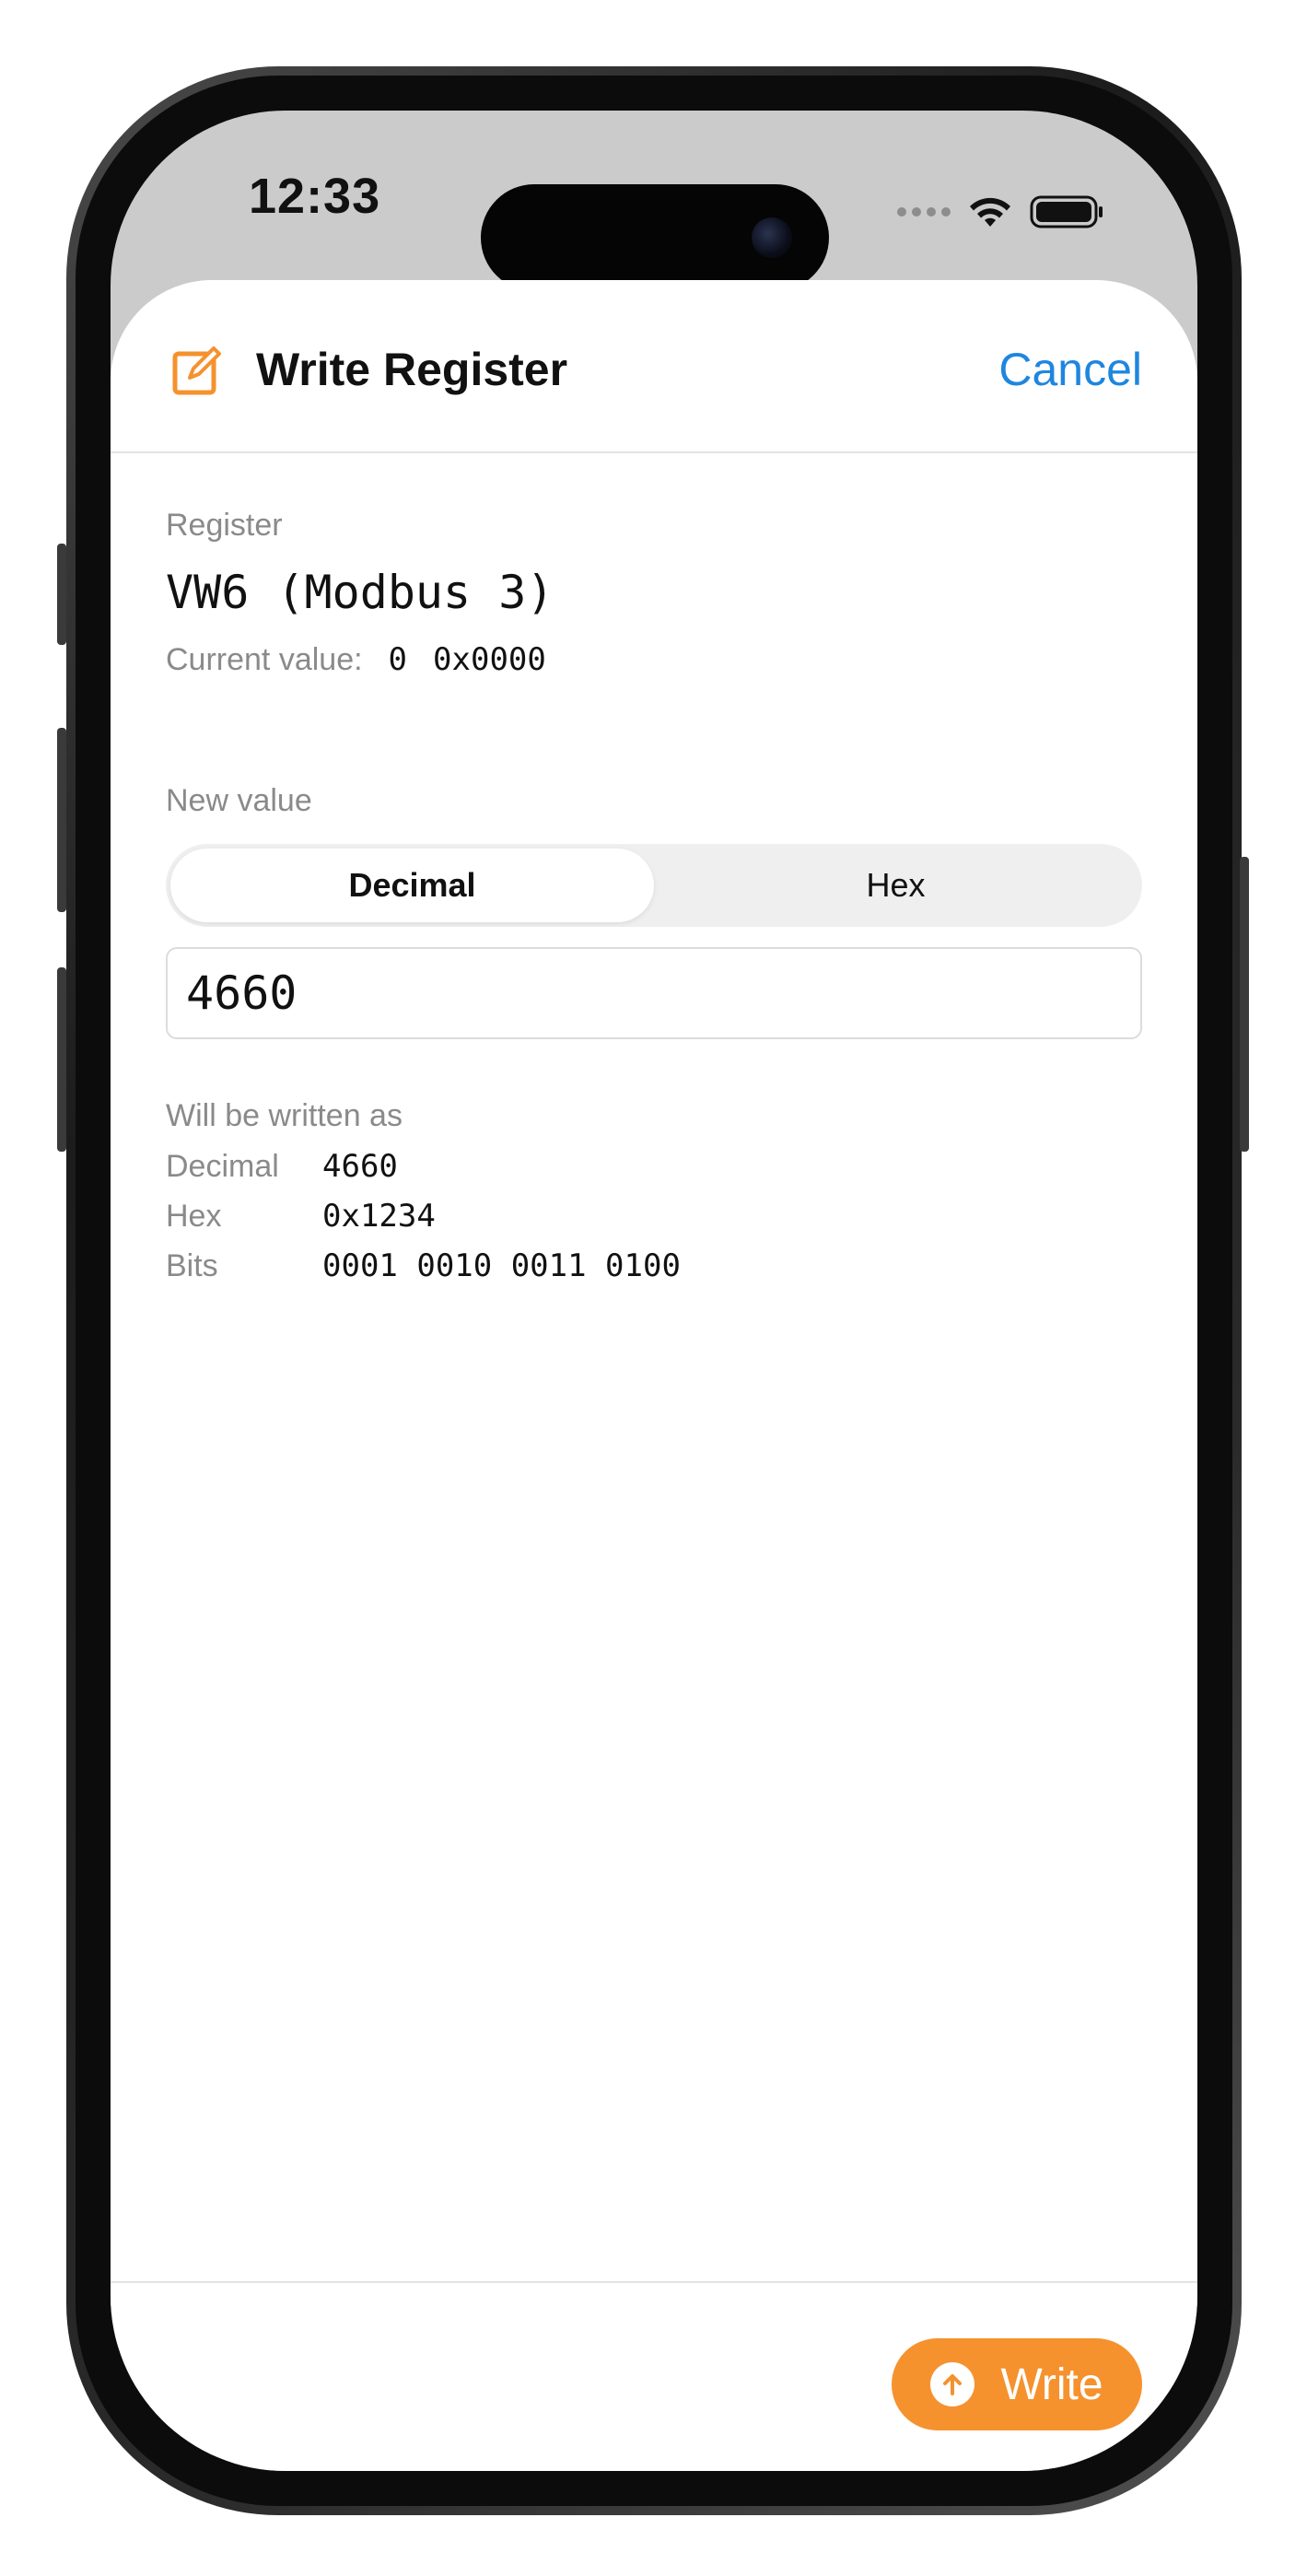 The width and height of the screenshot is (1307, 2576). I want to click on wifi-icon, so click(990, 212).